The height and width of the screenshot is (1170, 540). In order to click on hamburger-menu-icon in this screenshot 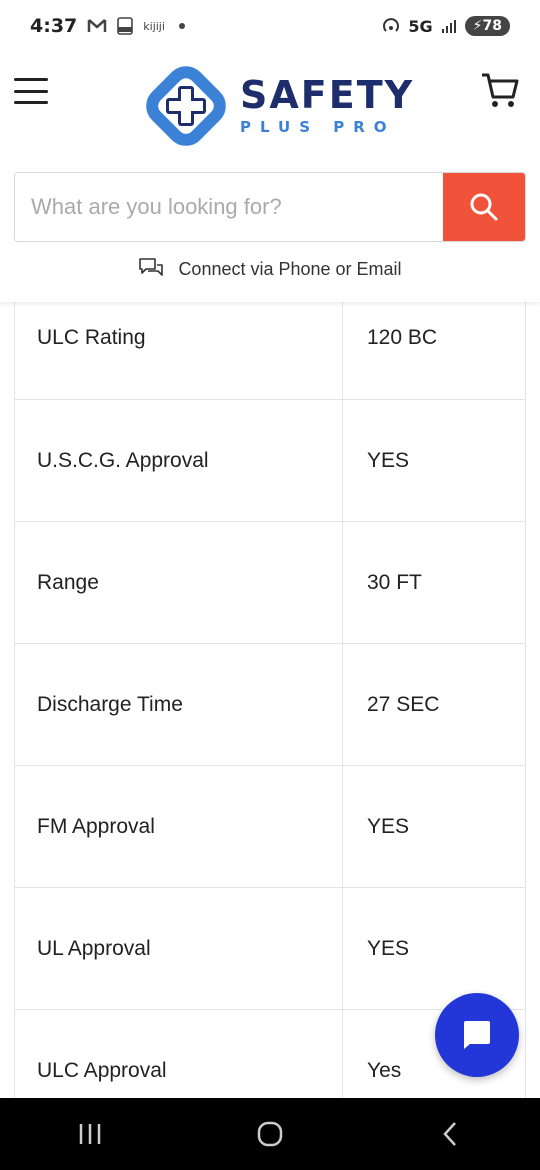, I will do `click(31, 91)`.